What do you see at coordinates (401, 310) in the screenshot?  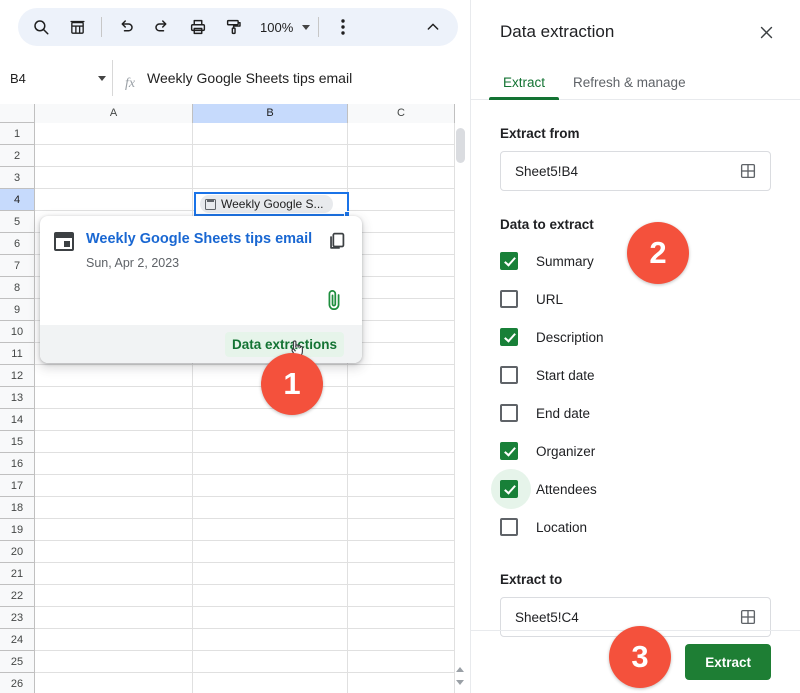 I see `cell-C9` at bounding box center [401, 310].